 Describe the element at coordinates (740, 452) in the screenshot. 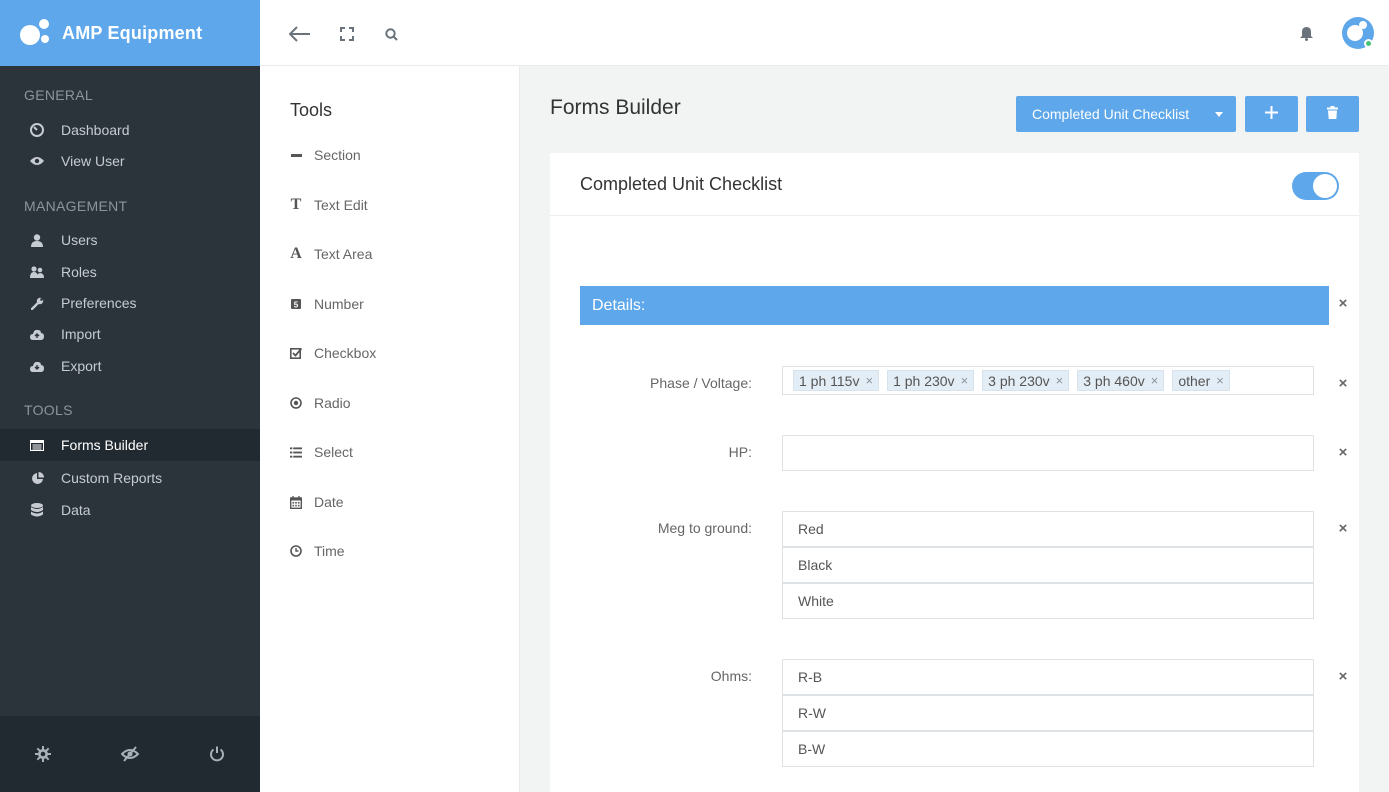

I see `hp-label: HP:` at that location.